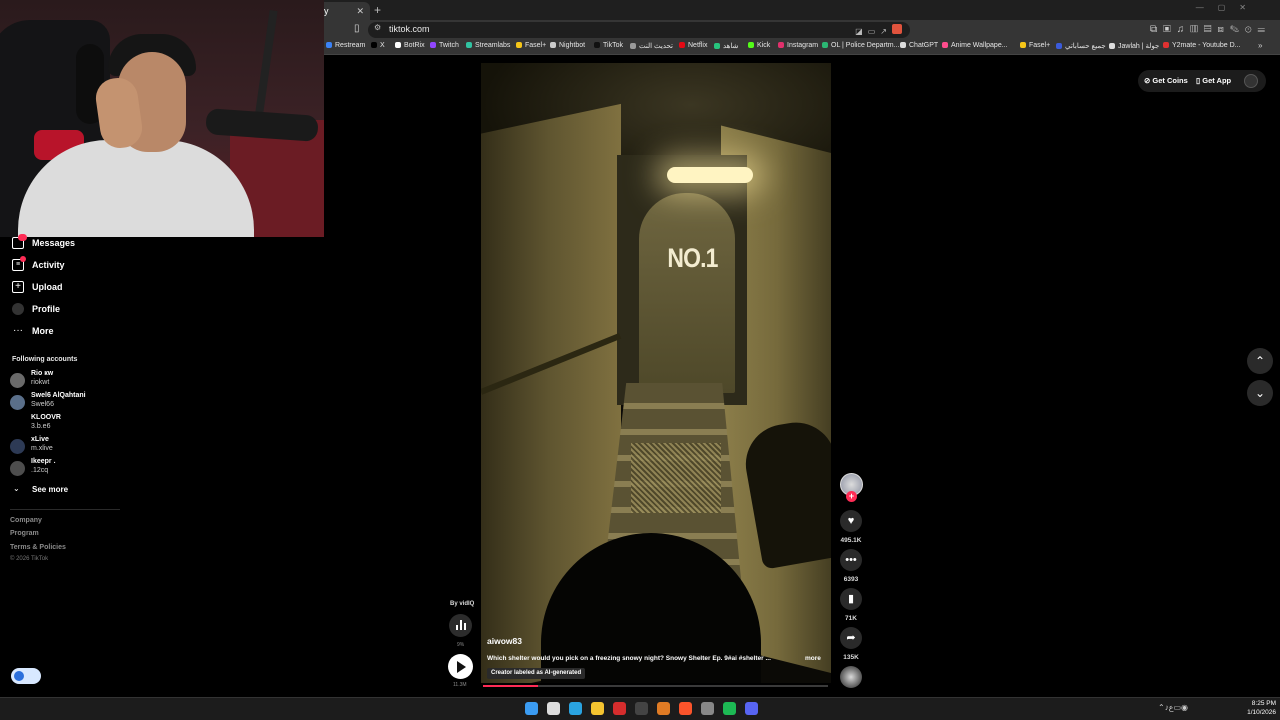 This screenshot has height=720, width=1280. I want to click on footer-link-terms: Terms & Policies, so click(38, 547).